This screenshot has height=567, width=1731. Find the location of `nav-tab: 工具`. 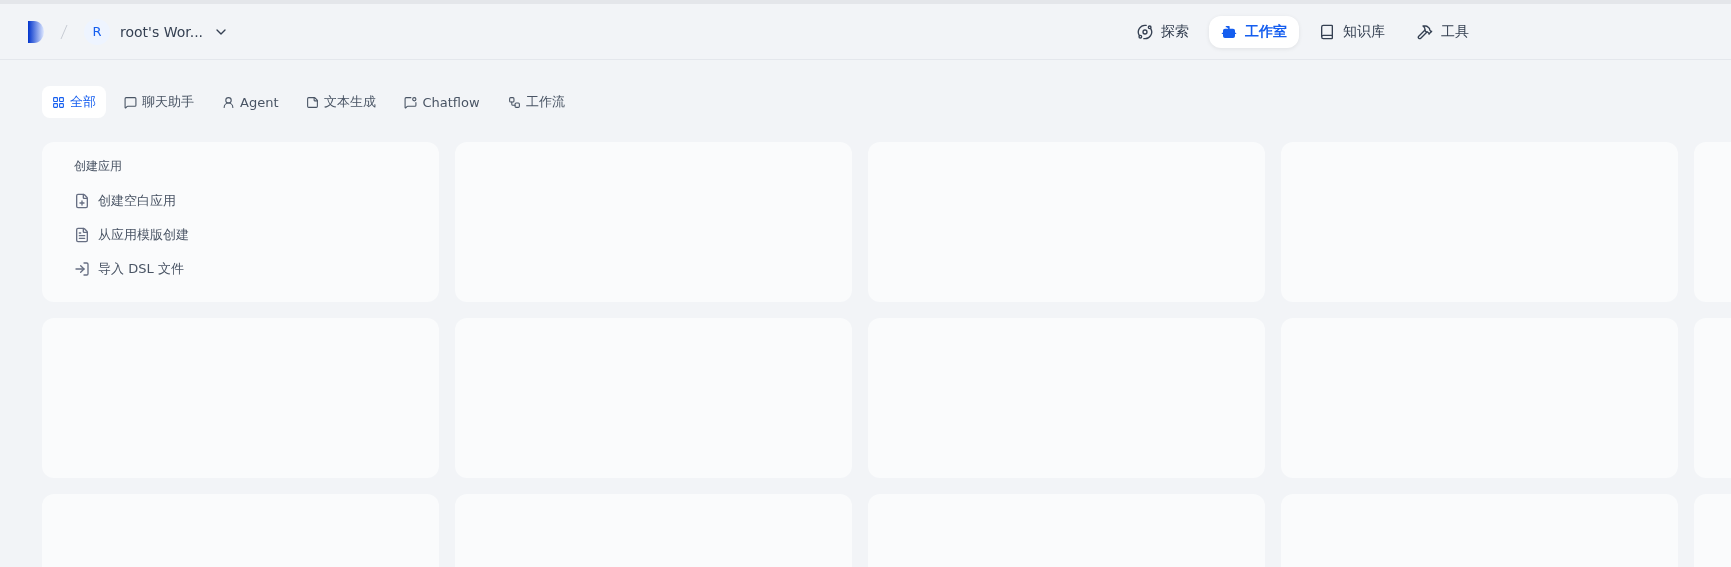

nav-tab: 工具 is located at coordinates (1443, 31).